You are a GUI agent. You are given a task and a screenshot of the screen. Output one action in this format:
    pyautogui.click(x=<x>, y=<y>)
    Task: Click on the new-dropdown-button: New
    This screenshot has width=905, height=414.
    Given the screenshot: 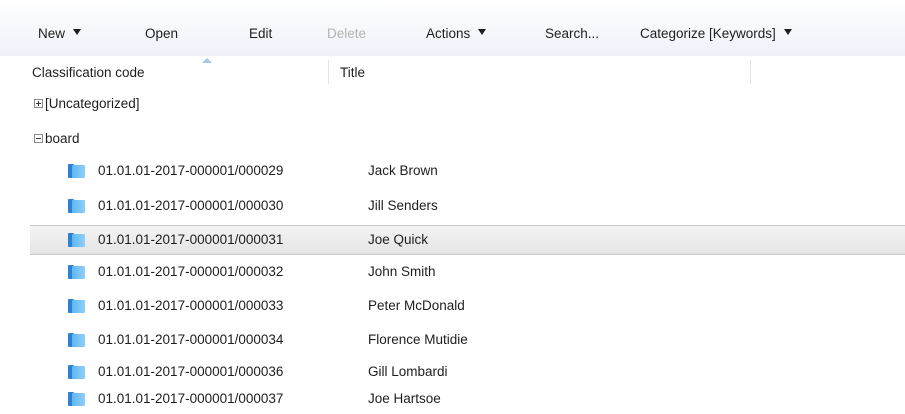 What is the action you would take?
    pyautogui.click(x=60, y=34)
    